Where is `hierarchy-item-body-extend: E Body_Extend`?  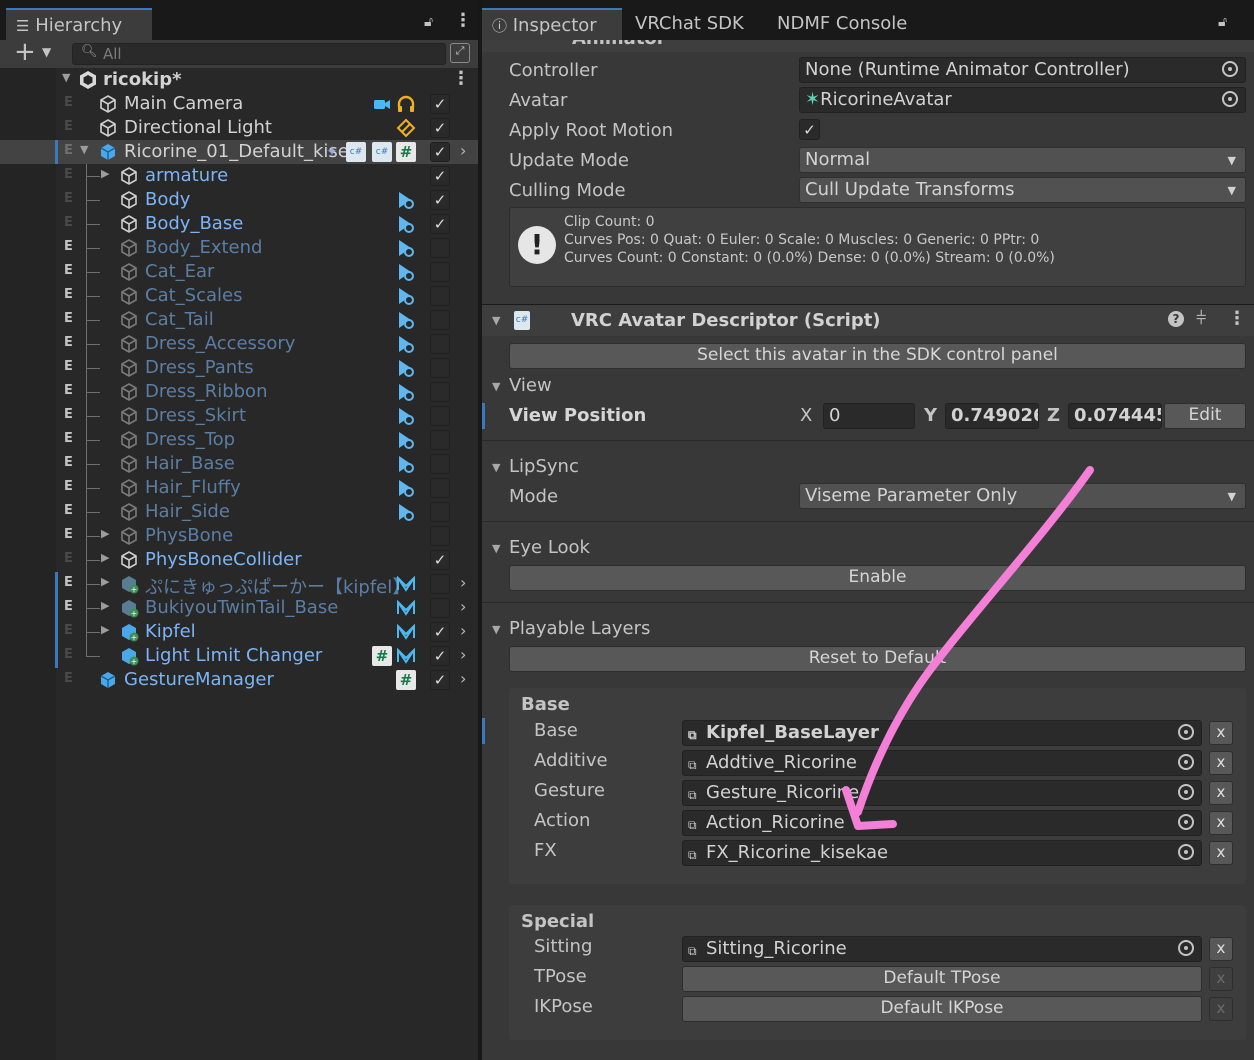 hierarchy-item-body-extend: E Body_Extend is located at coordinates (239, 248).